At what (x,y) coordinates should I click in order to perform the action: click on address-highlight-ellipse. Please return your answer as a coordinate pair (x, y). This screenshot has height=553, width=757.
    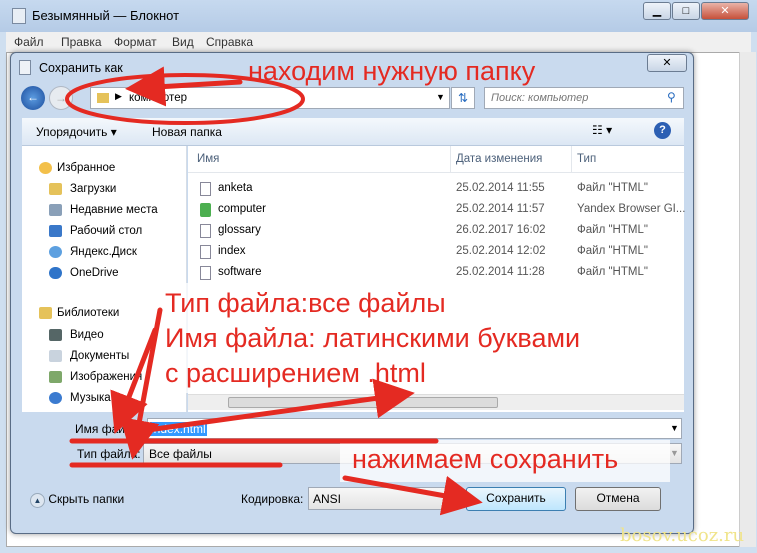
    Looking at the image, I should click on (185, 99).